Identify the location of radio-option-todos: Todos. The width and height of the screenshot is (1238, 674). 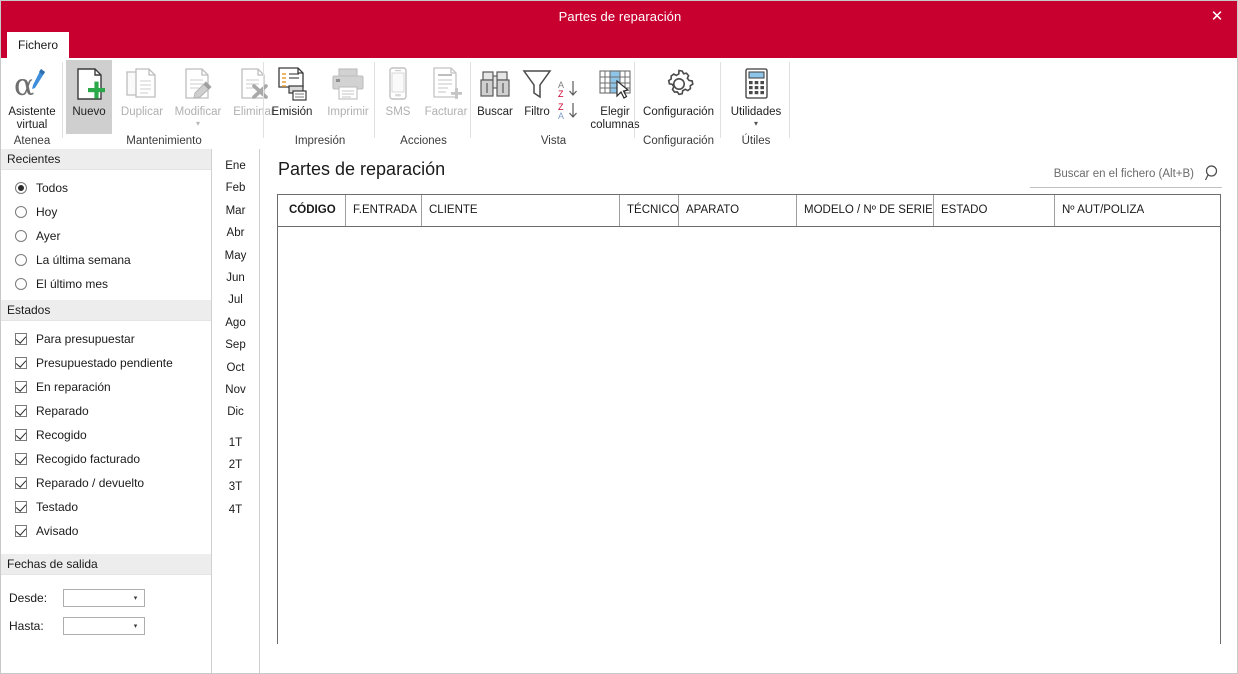
(113, 188).